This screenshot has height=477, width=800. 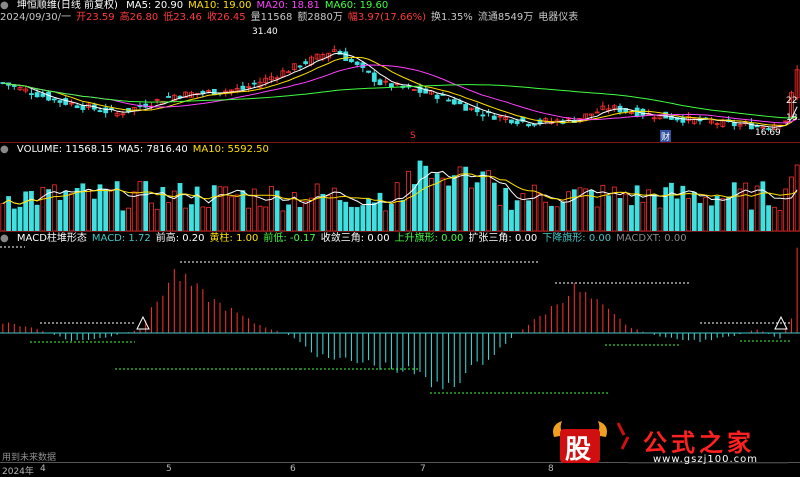 What do you see at coordinates (153, 149) in the screenshot?
I see `volume-indicator-1: MA5: 7816.40` at bounding box center [153, 149].